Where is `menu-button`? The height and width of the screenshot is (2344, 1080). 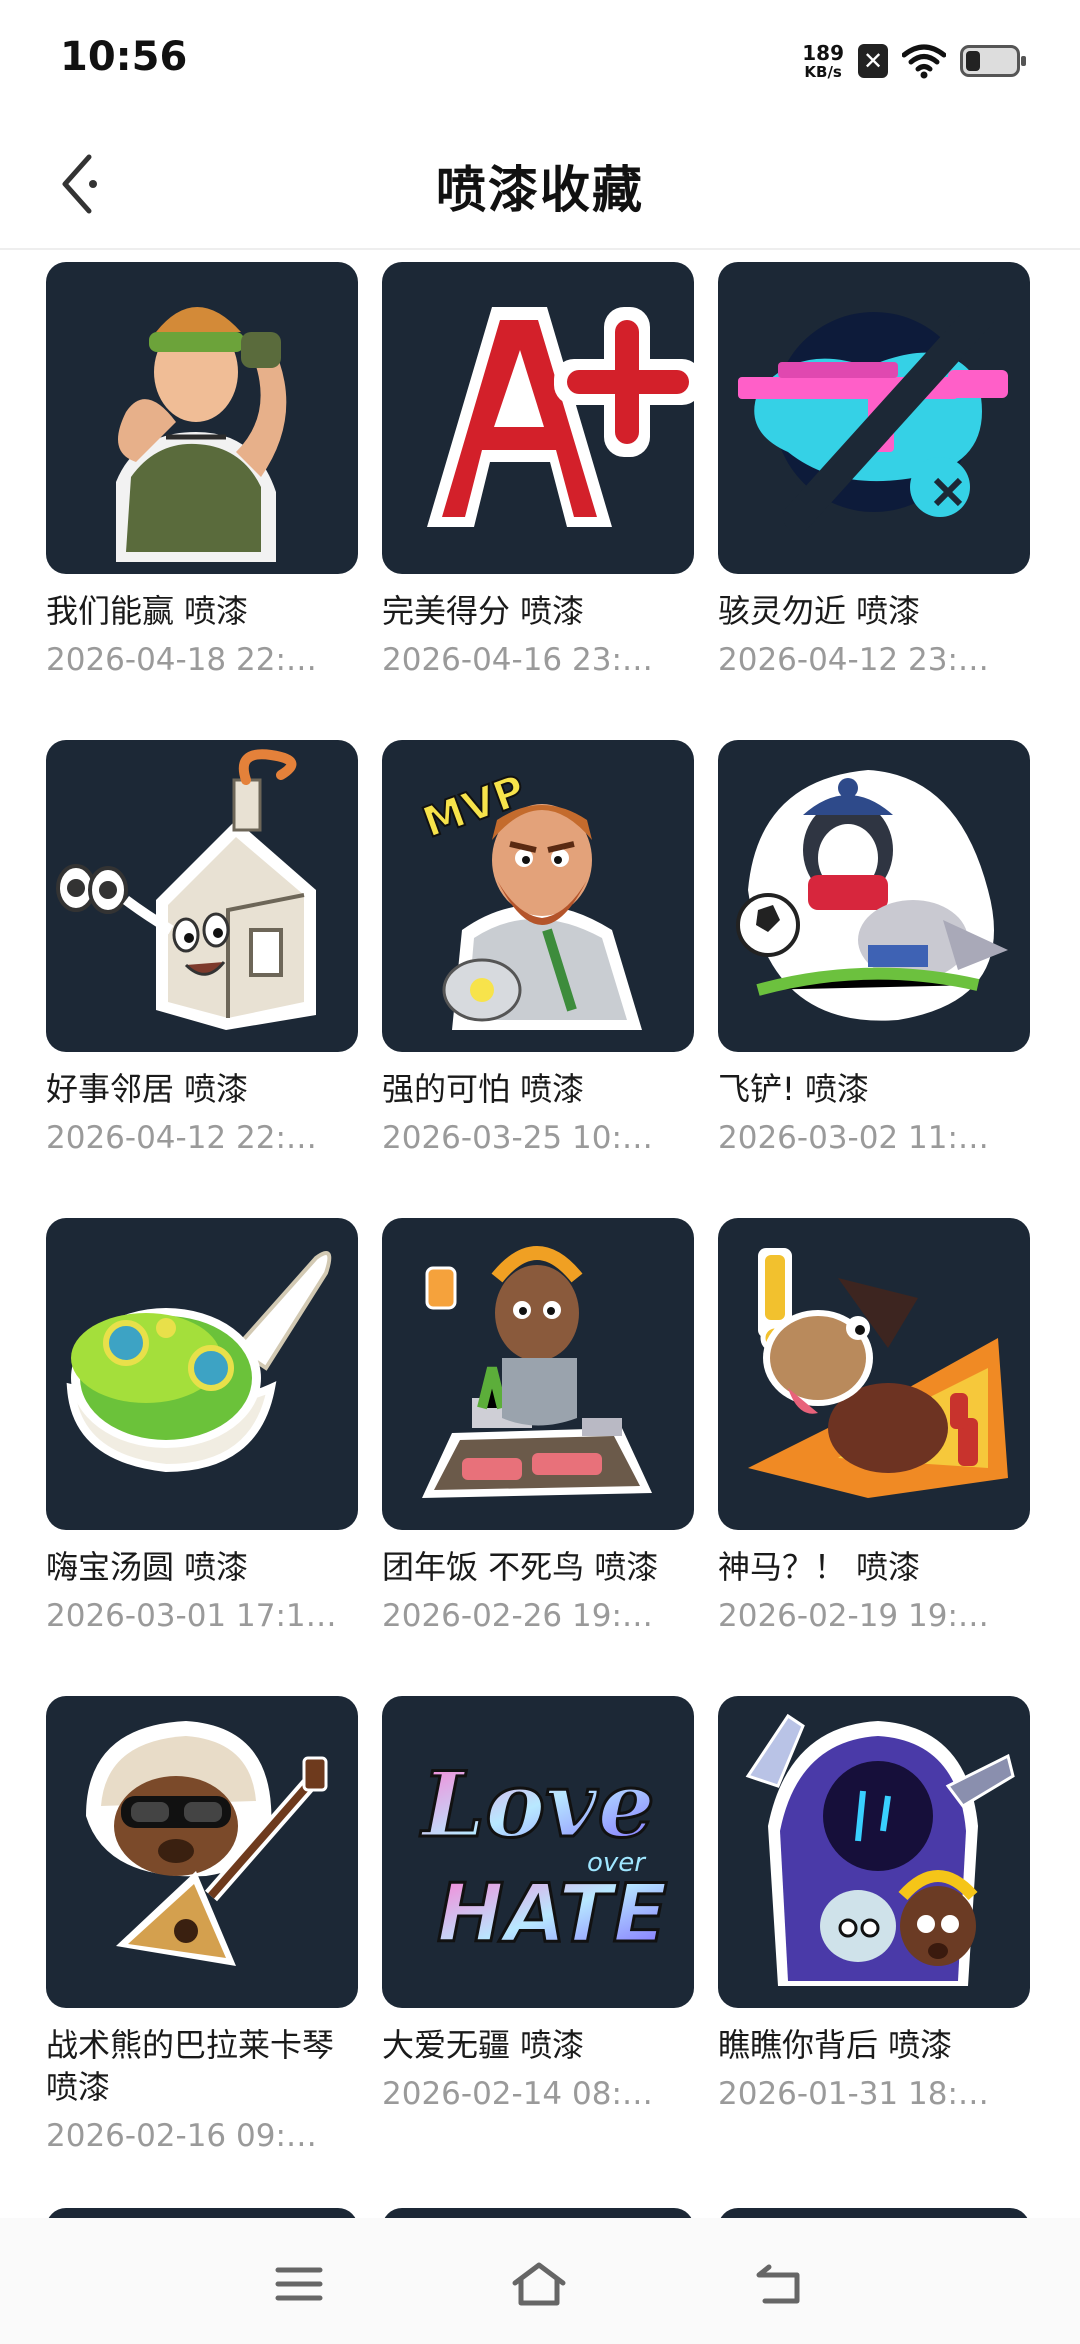 menu-button is located at coordinates (299, 2284).